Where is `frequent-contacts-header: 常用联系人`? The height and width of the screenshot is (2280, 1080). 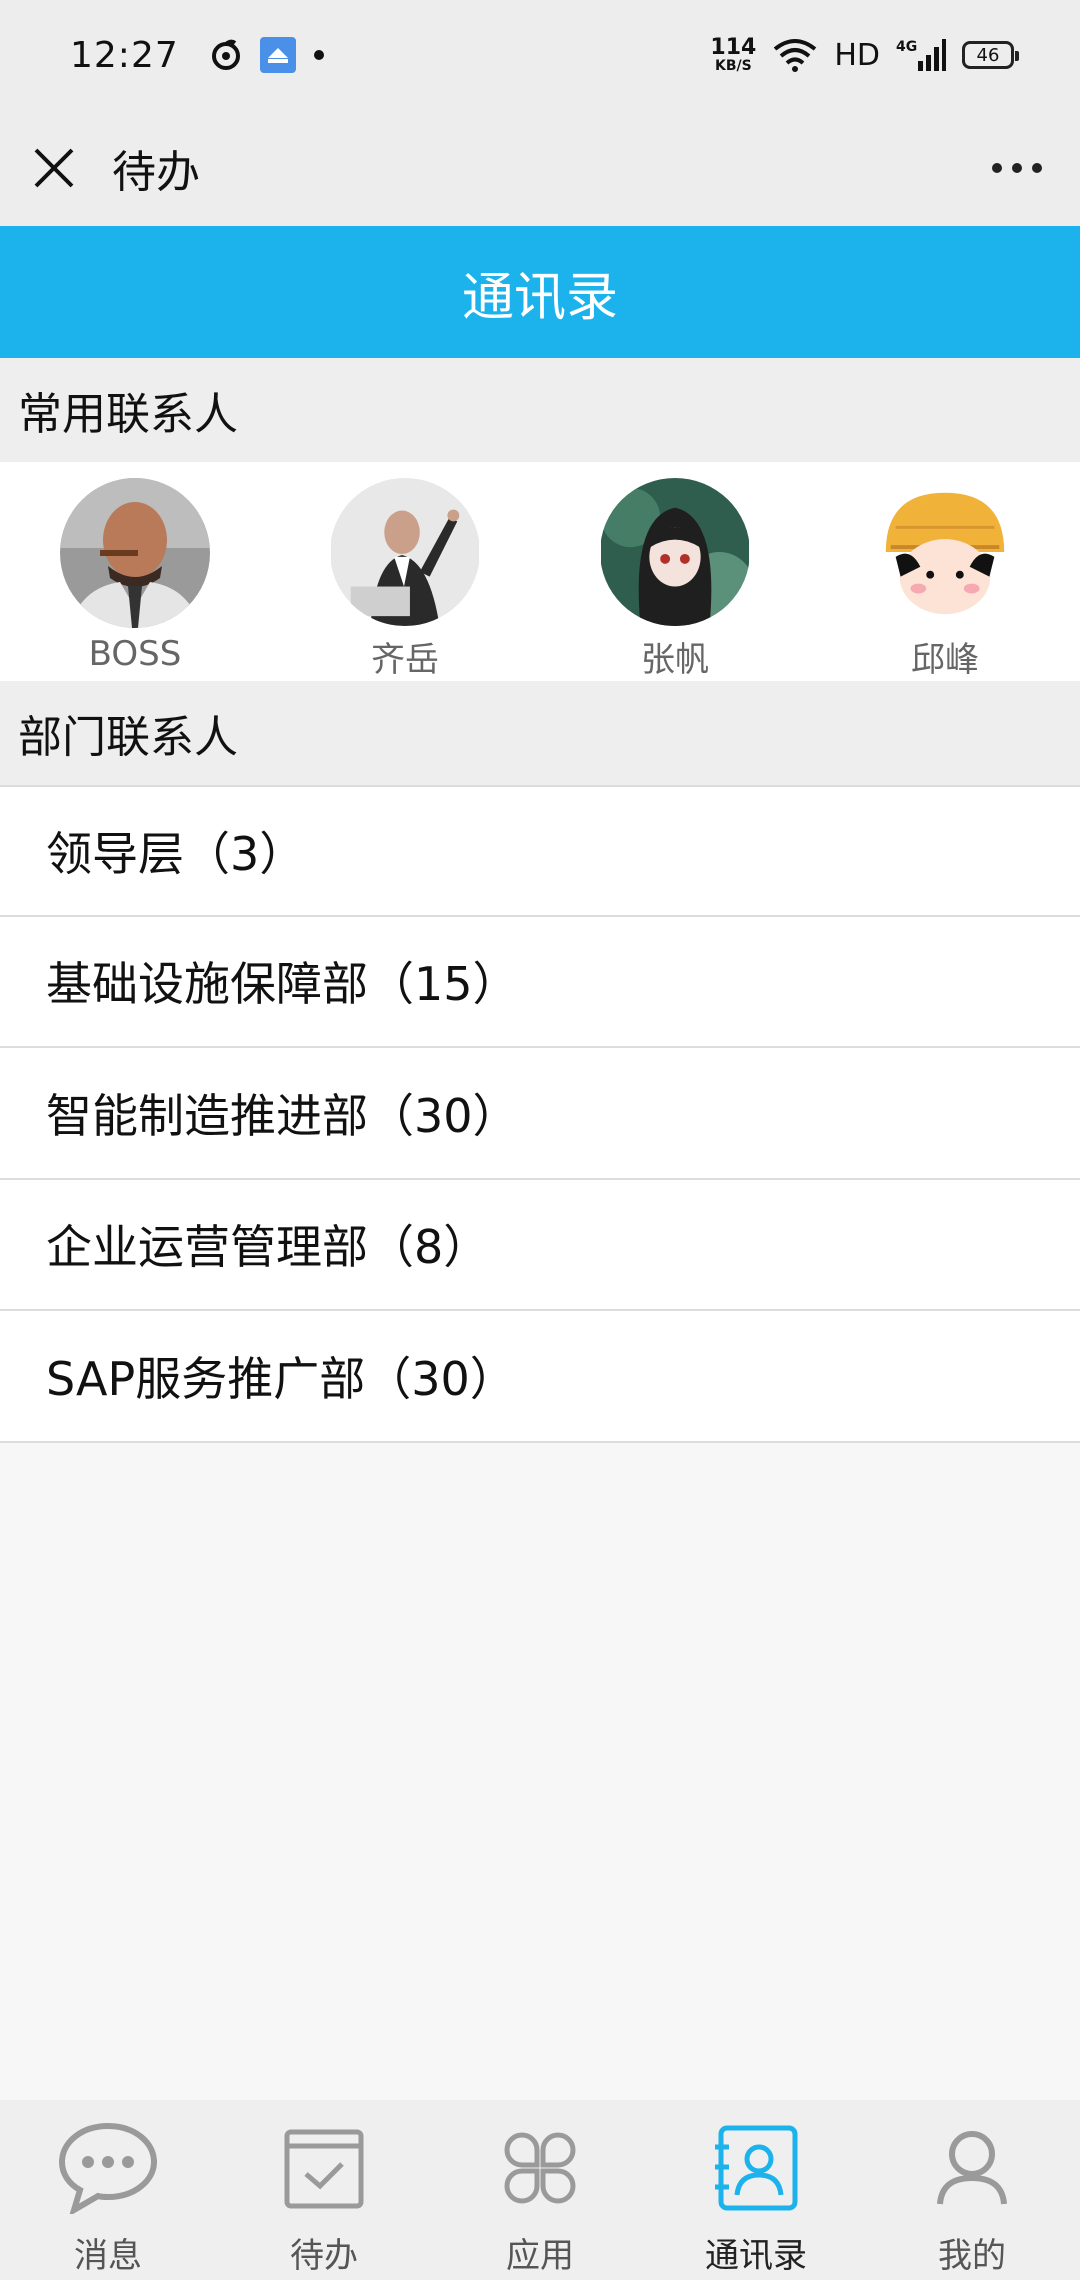
frequent-contacts-header: 常用联系人 is located at coordinates (540, 410).